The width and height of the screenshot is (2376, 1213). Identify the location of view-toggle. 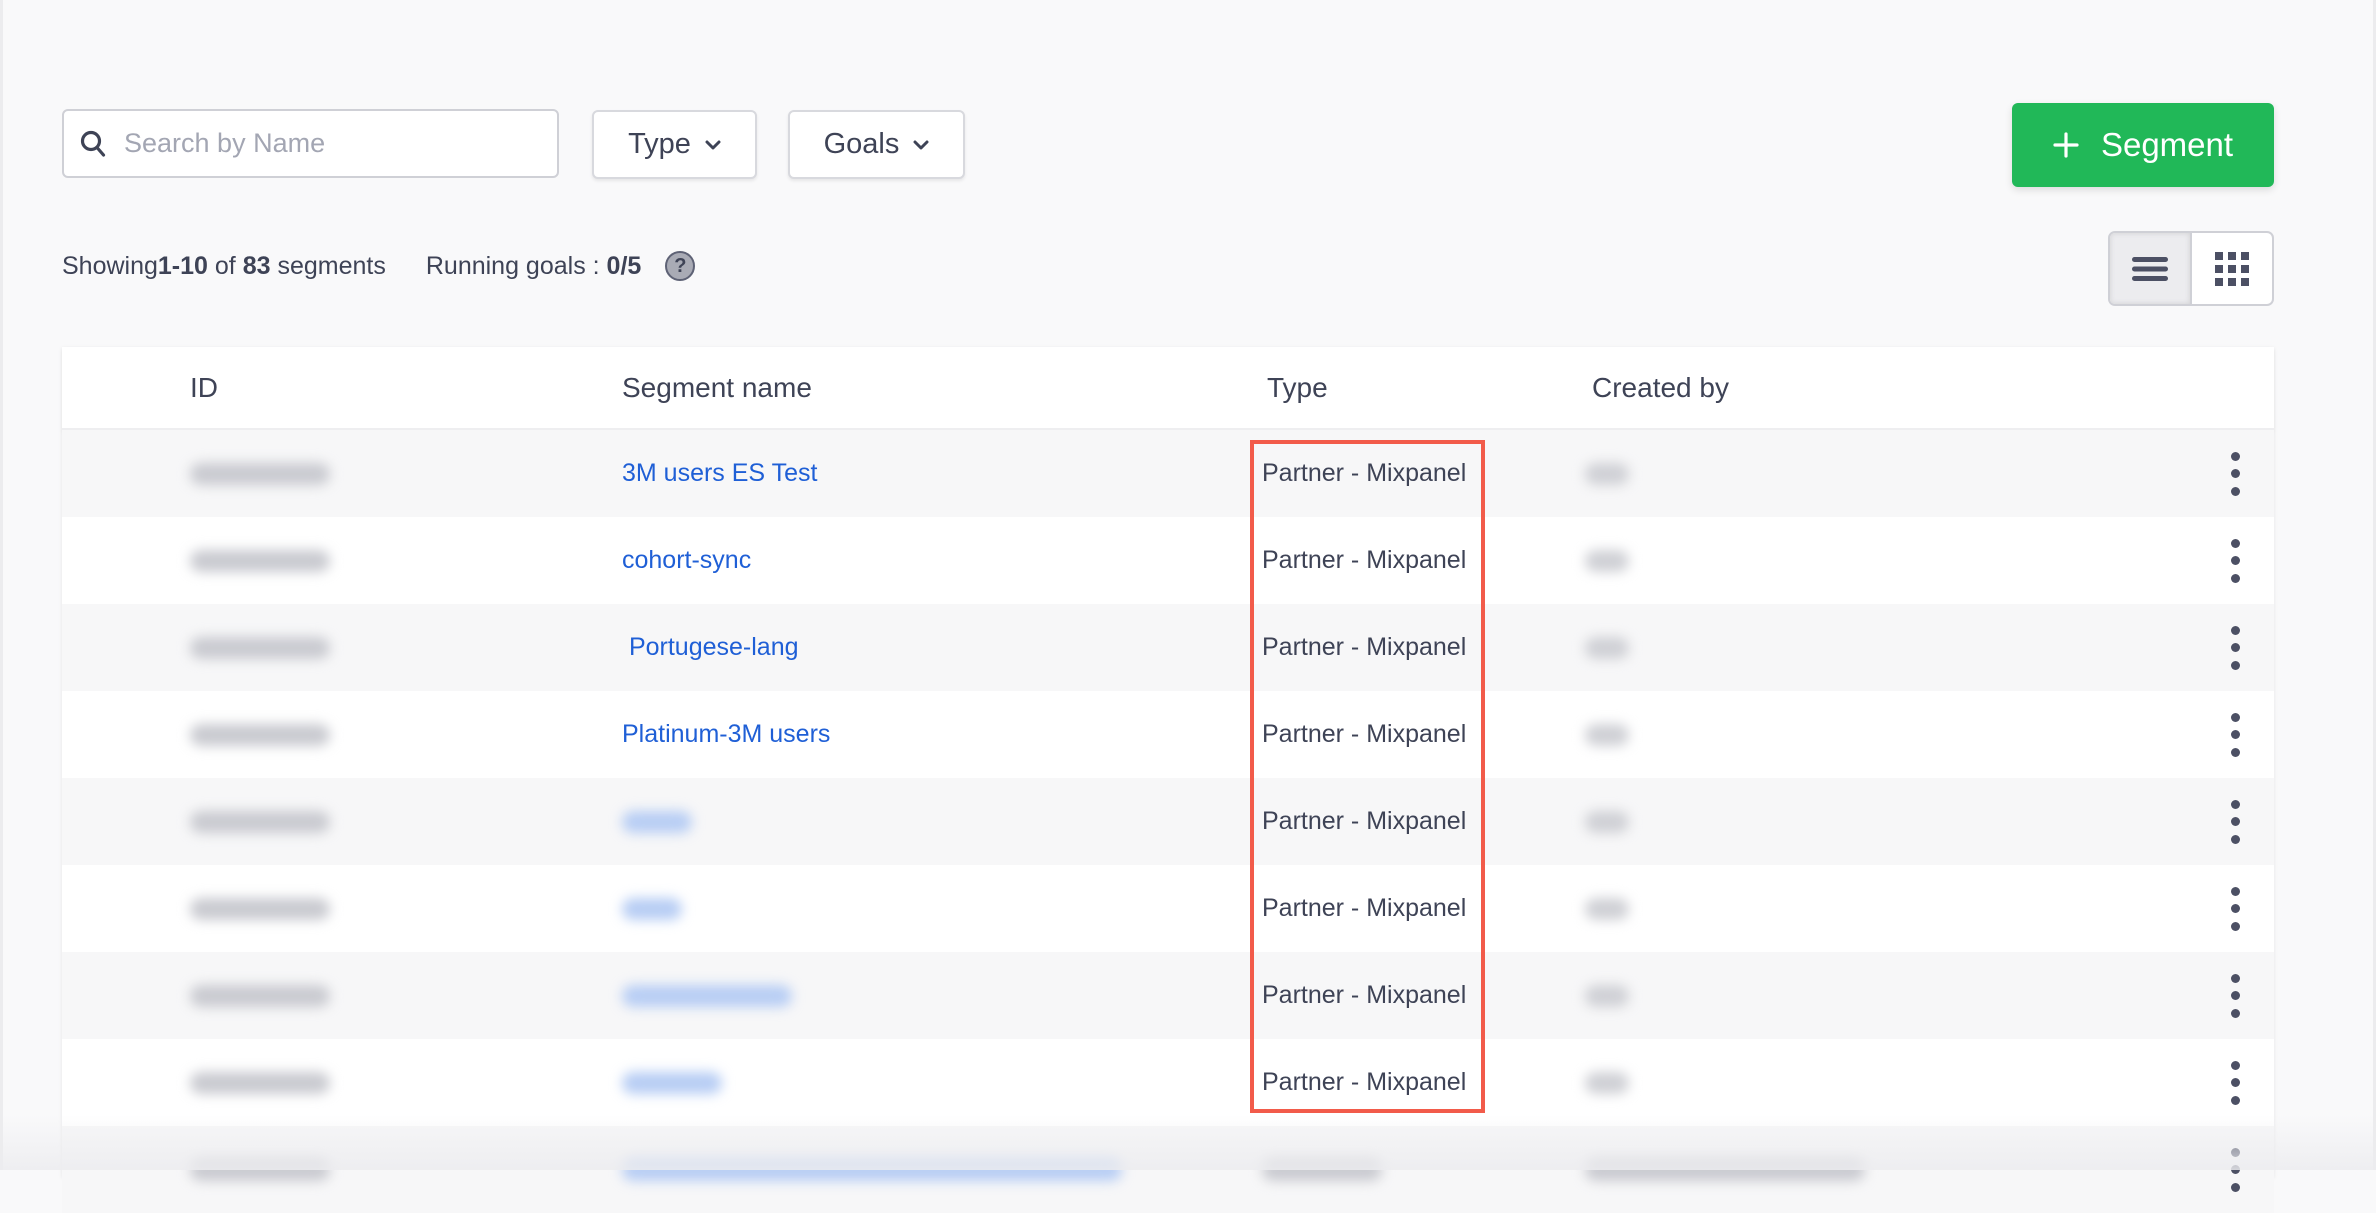
(2191, 268).